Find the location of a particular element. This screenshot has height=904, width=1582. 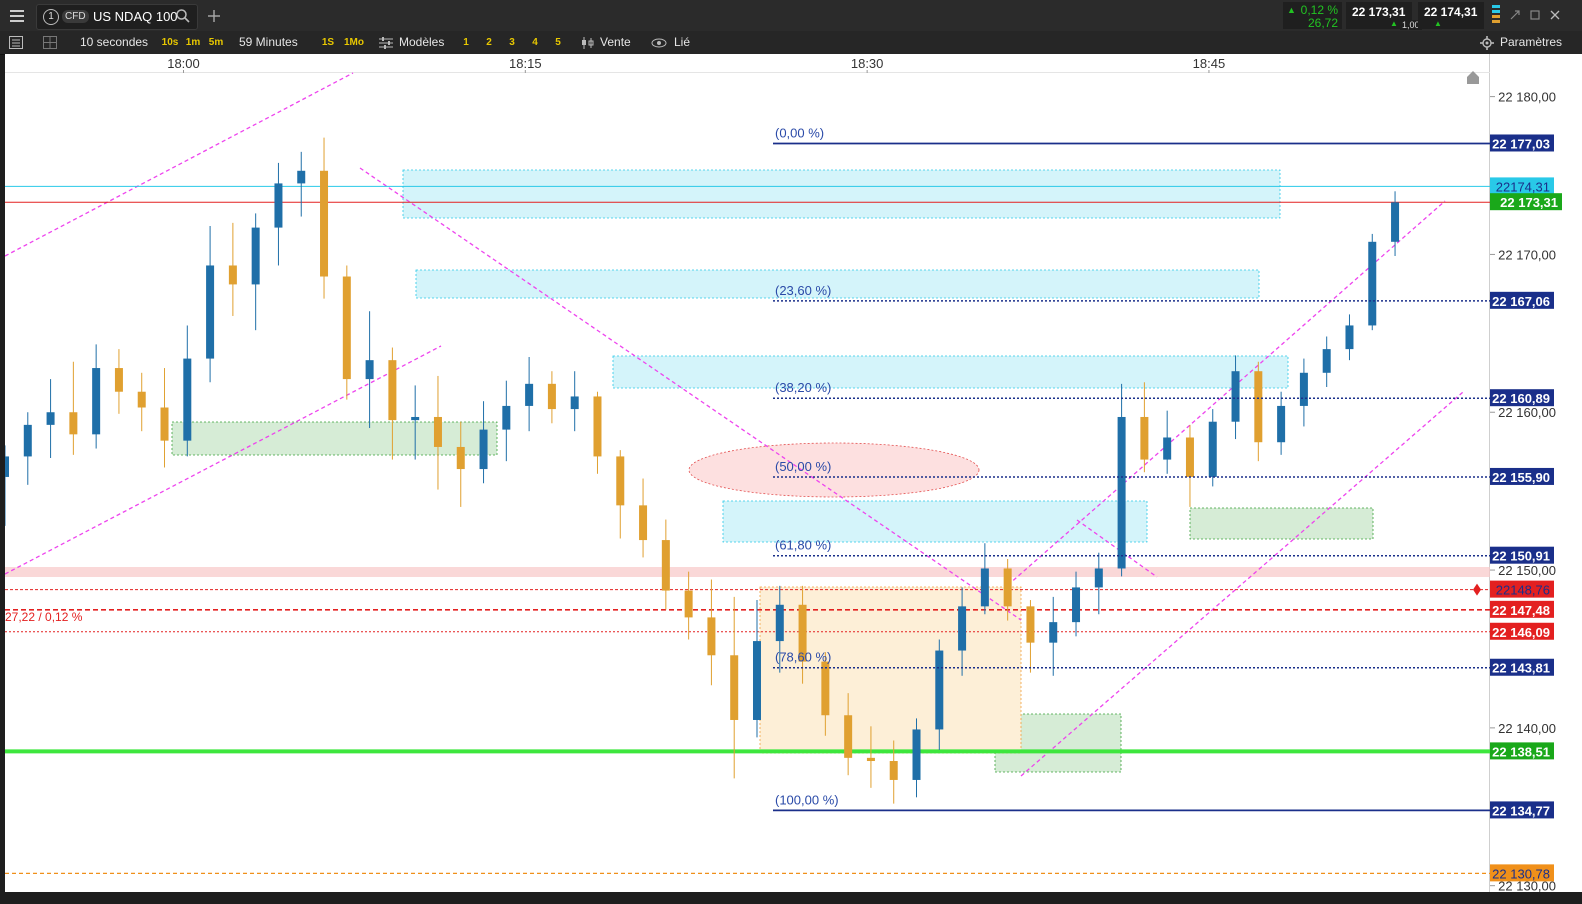

interval-select: 10 secondes is located at coordinates (114, 42).